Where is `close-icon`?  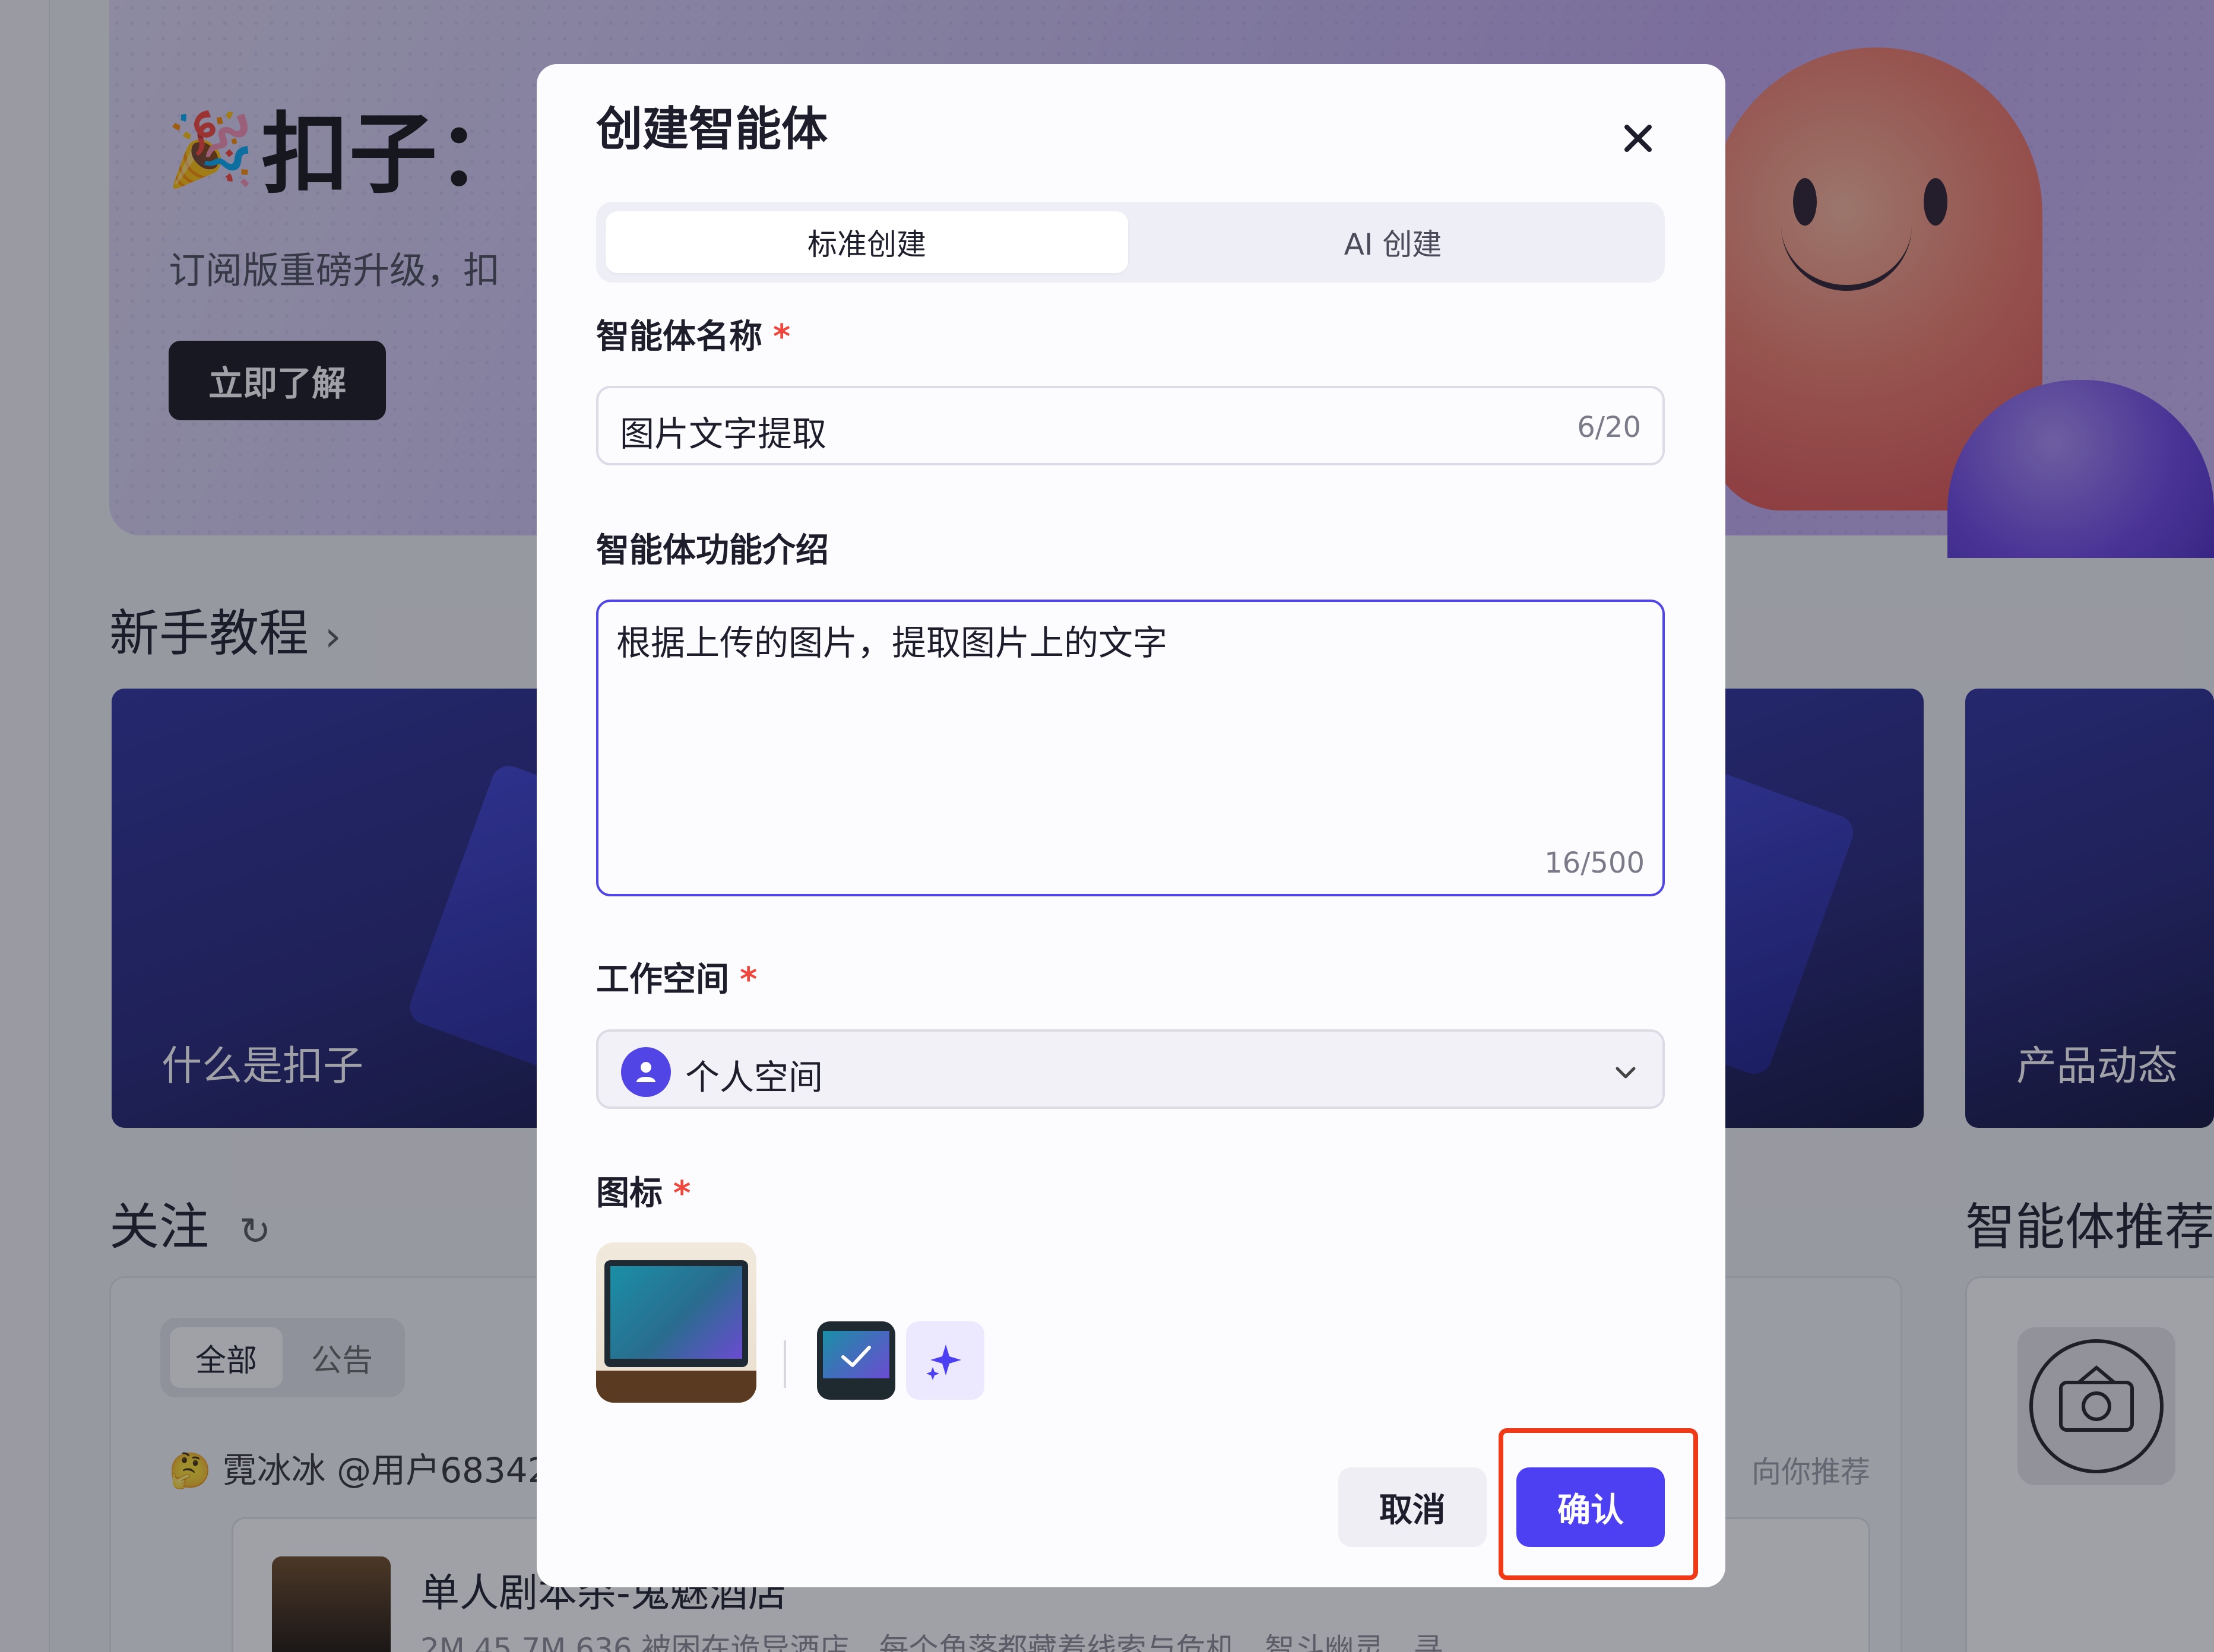
close-icon is located at coordinates (1638, 139).